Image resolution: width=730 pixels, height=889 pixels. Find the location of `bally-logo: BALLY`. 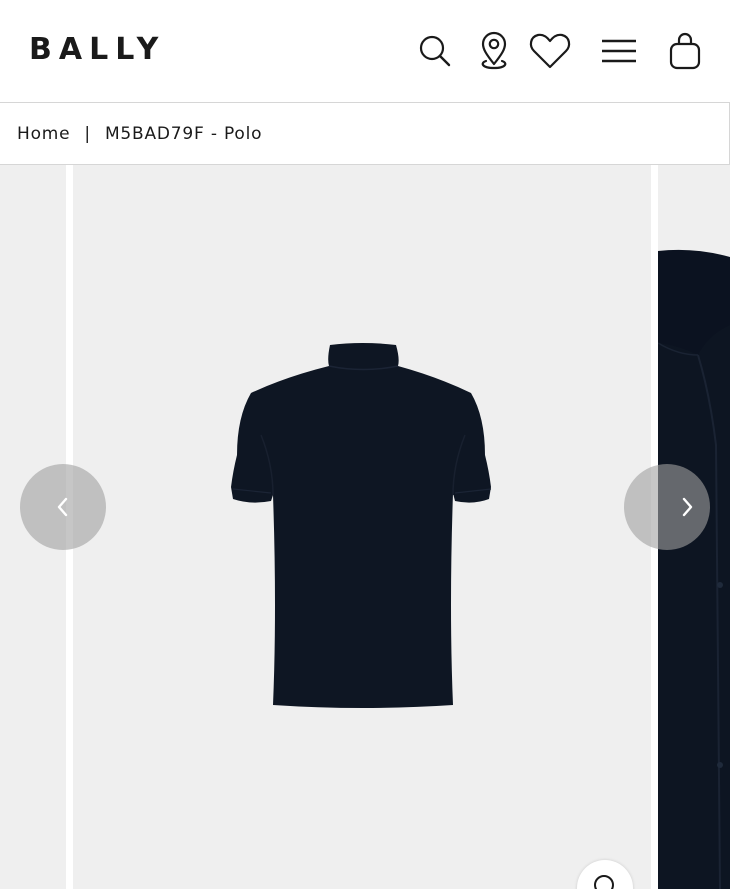

bally-logo: BALLY is located at coordinates (97, 50).